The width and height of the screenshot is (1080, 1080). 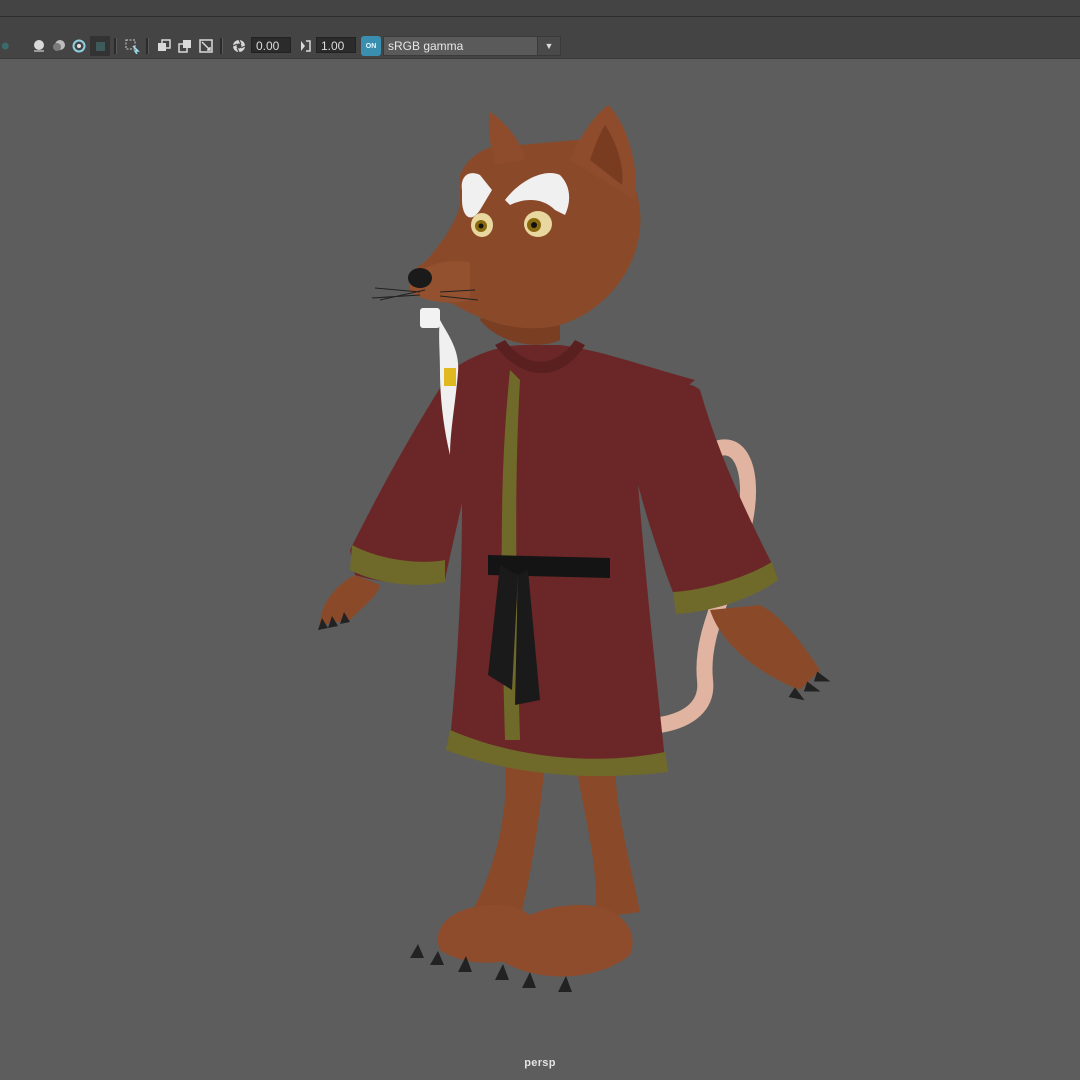 What do you see at coordinates (79, 46) in the screenshot?
I see `isolate-icon` at bounding box center [79, 46].